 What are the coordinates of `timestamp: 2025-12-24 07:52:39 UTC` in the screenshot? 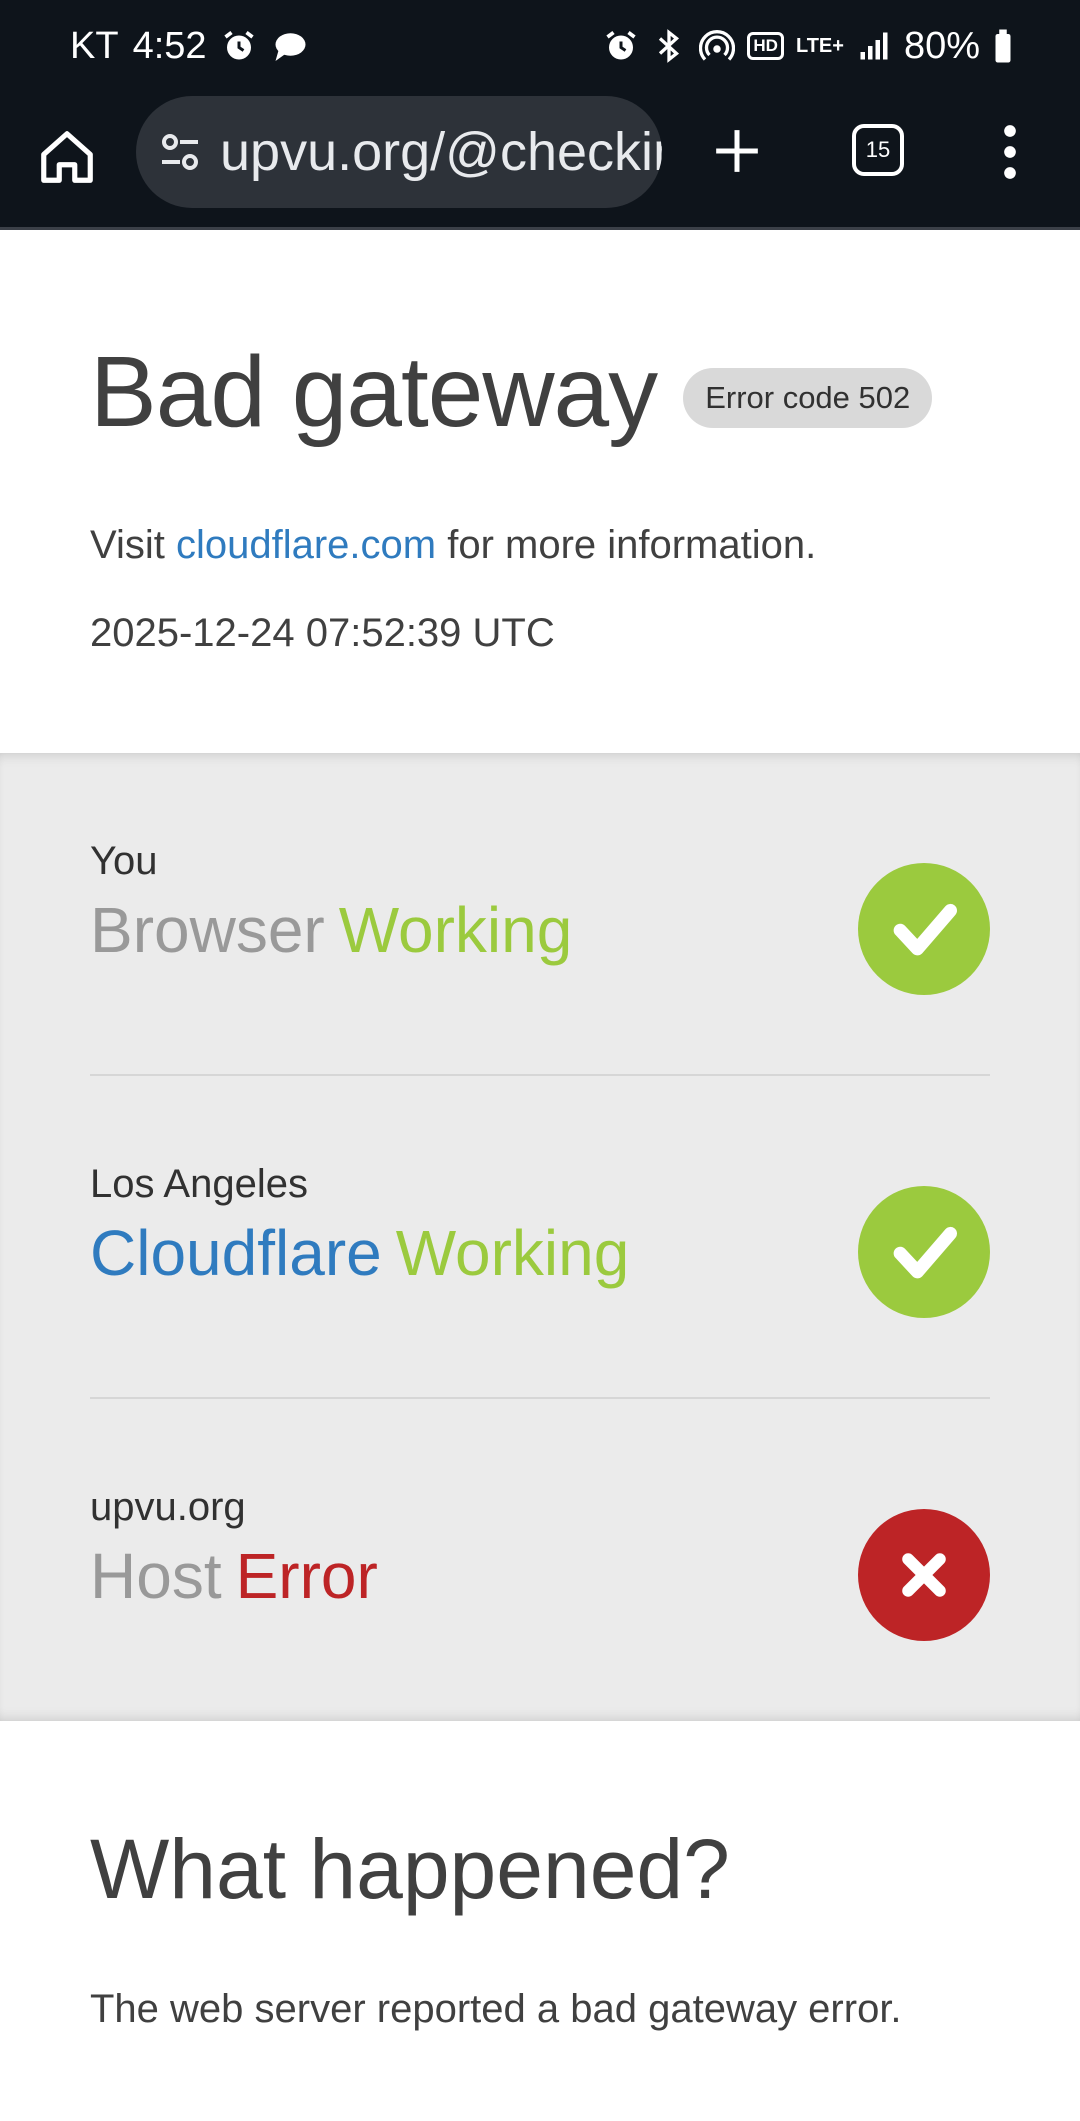 It's located at (322, 633).